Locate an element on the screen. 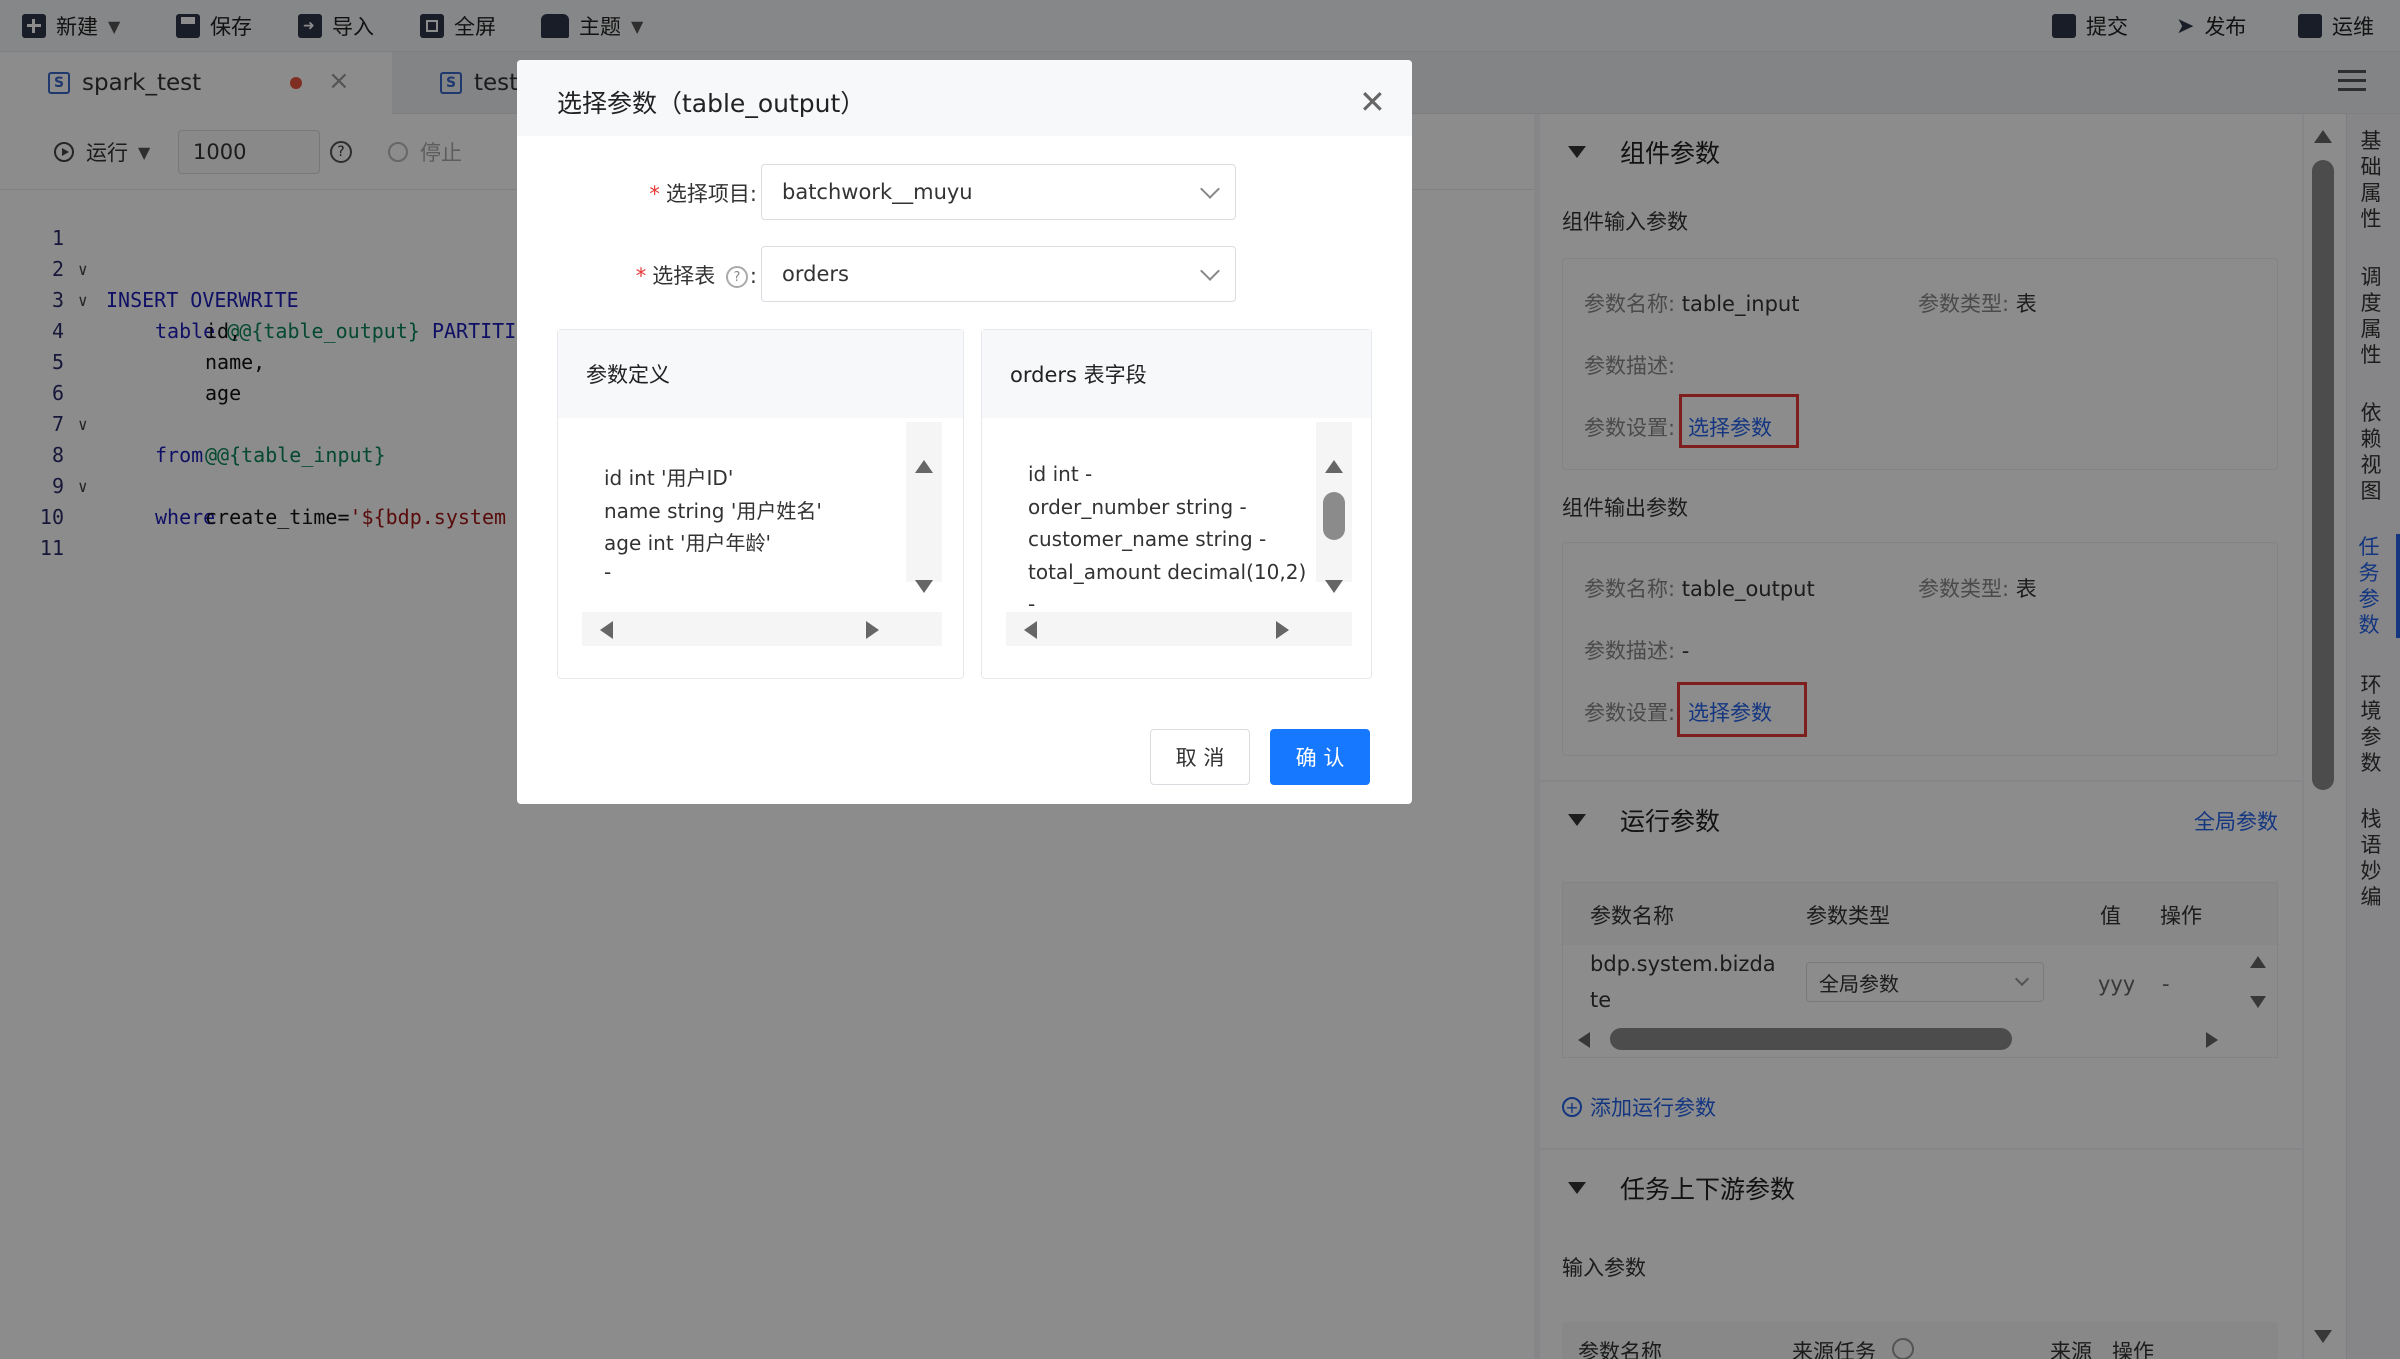 This screenshot has height=1359, width=2400. table-select: orders is located at coordinates (998, 274).